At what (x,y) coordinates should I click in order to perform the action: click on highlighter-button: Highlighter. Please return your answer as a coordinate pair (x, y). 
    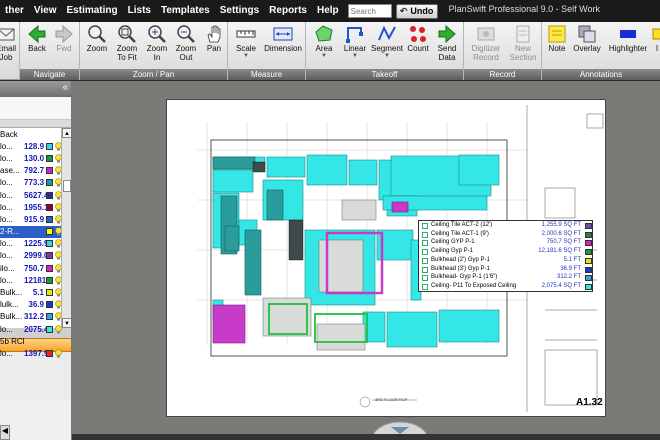
    Looking at the image, I should click on (628, 46).